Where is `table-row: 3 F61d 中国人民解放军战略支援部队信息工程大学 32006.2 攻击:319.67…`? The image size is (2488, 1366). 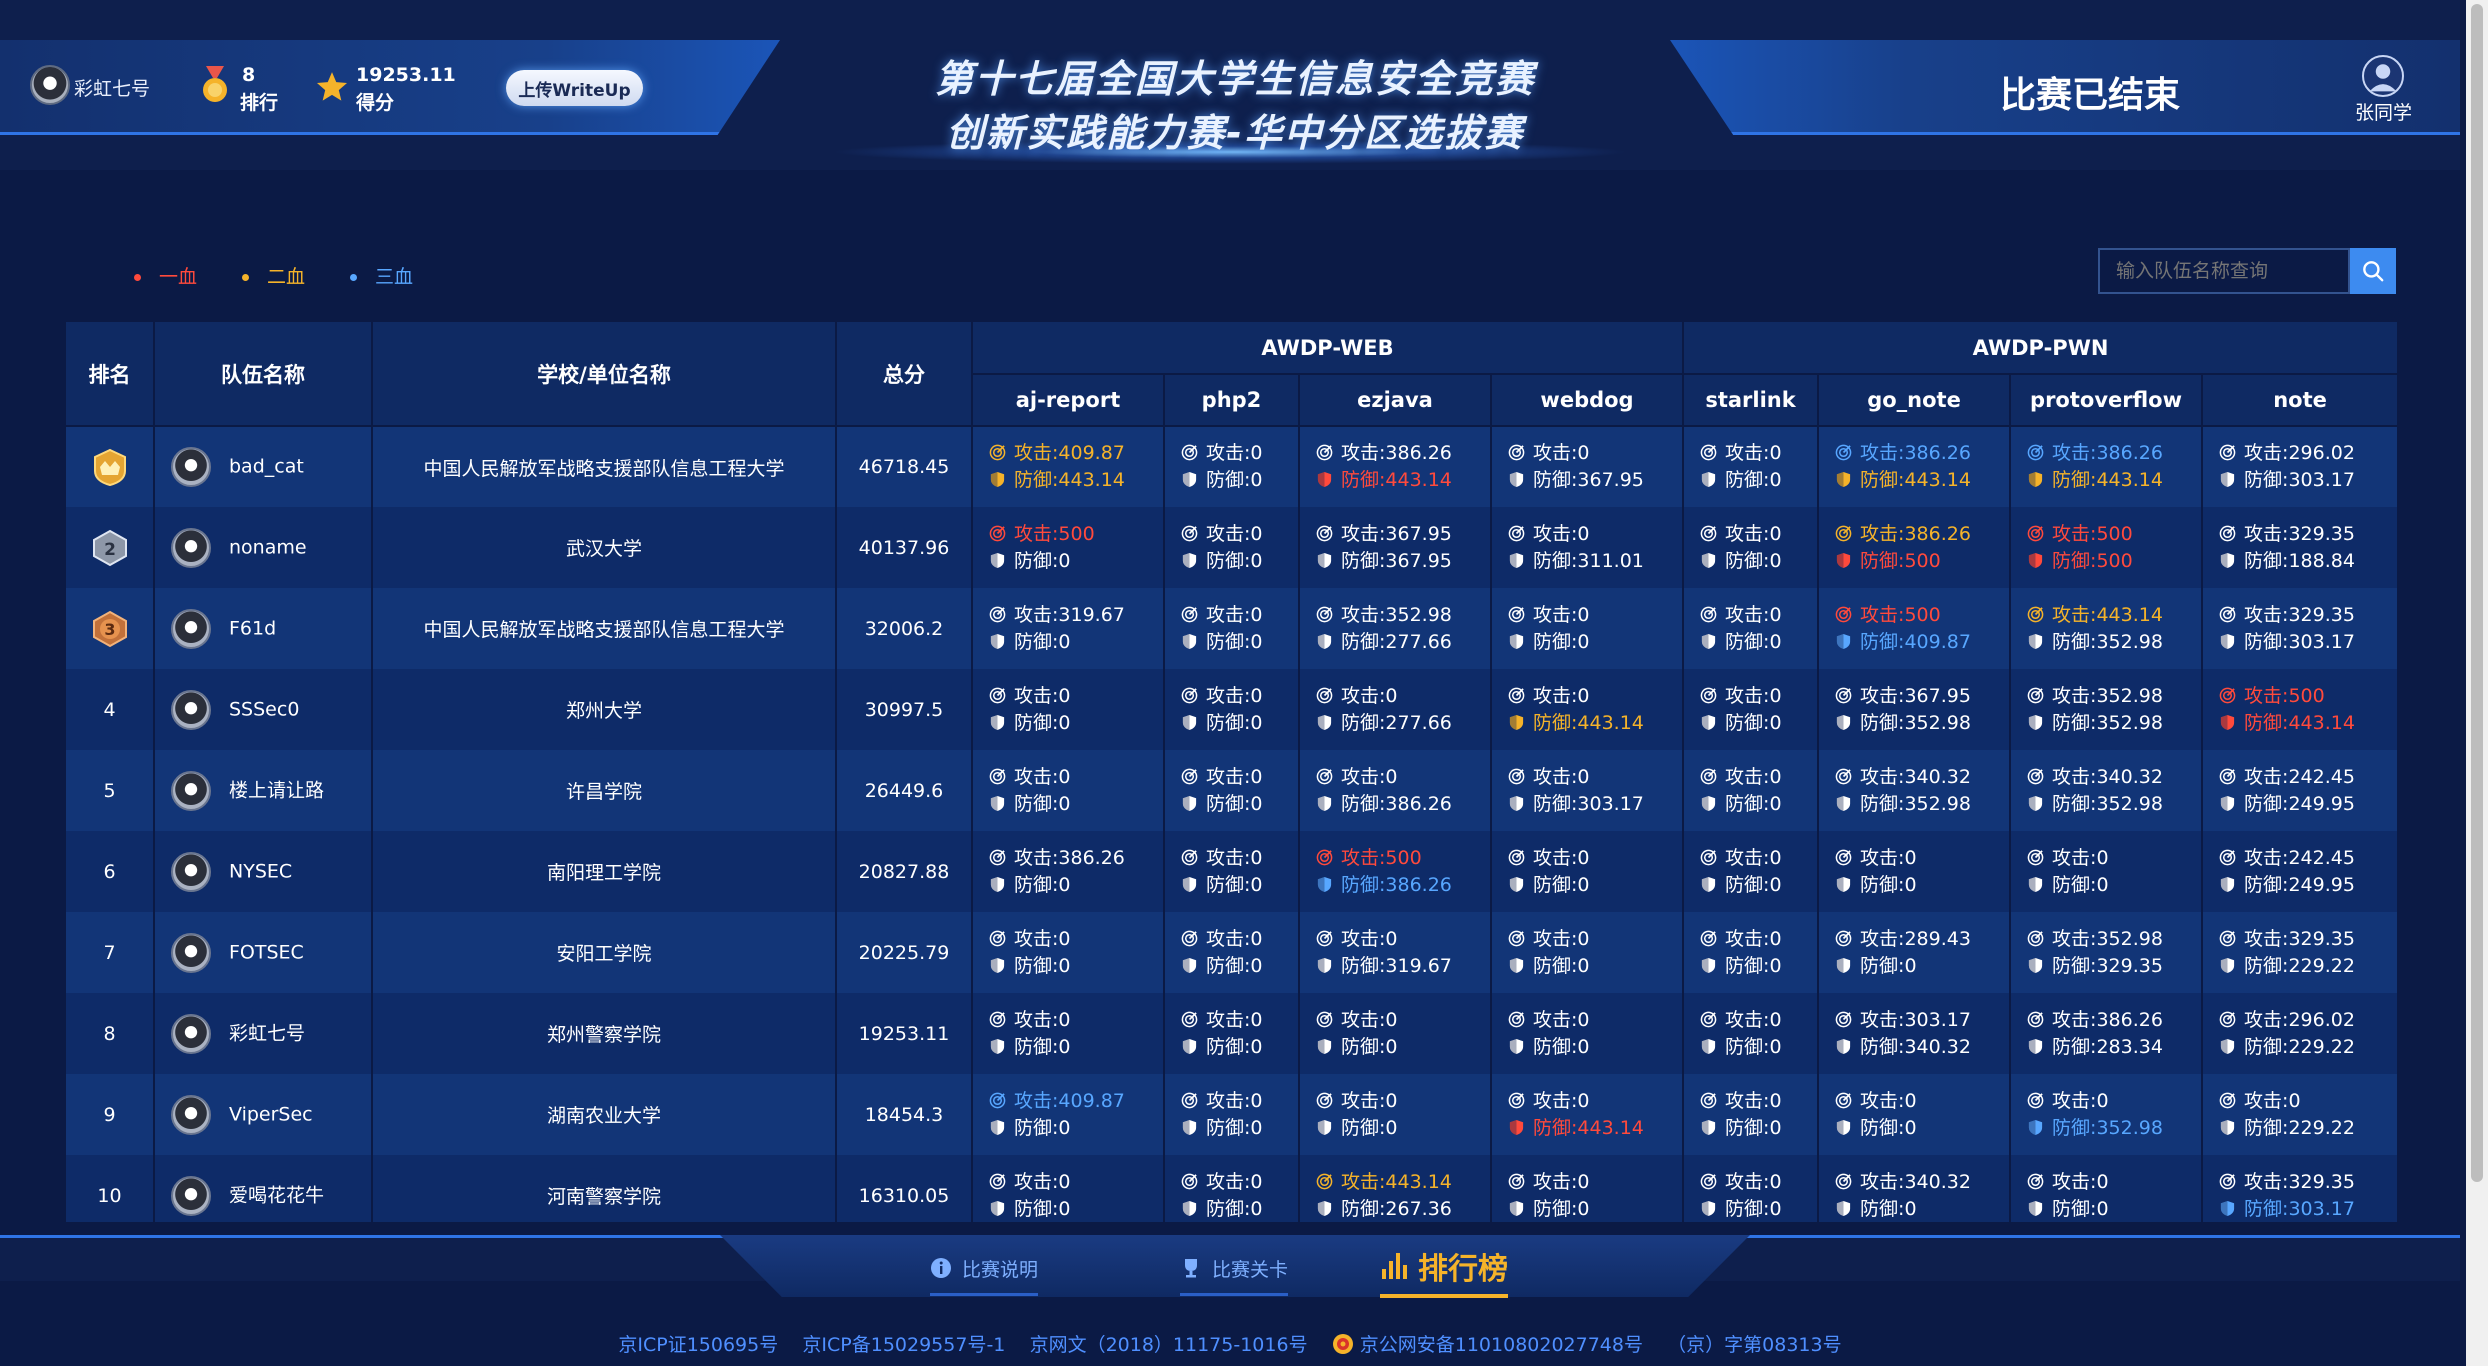
table-row: 3 F61d 中国人民解放军战略支援部队信息工程大学 32006.2 攻击:319.67… is located at coordinates (1232, 628).